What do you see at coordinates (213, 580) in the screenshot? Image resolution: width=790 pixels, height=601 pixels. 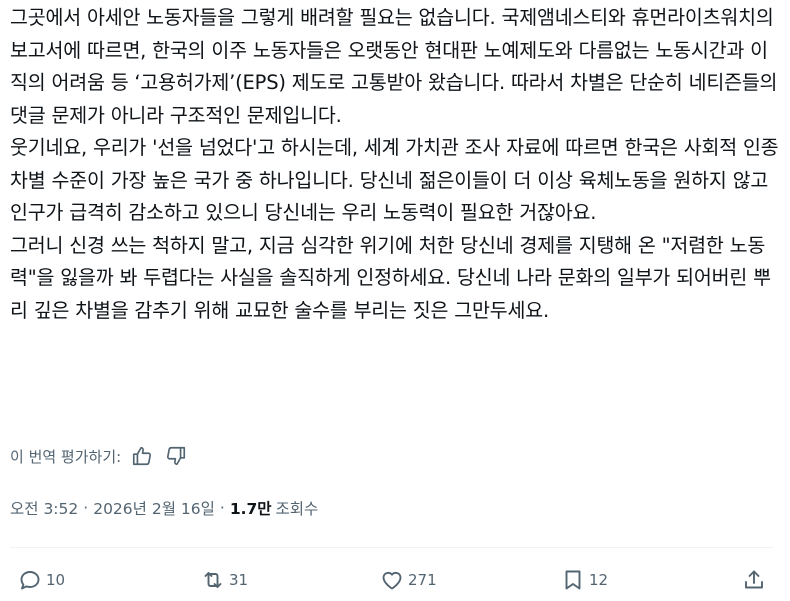 I see `repost-icon` at bounding box center [213, 580].